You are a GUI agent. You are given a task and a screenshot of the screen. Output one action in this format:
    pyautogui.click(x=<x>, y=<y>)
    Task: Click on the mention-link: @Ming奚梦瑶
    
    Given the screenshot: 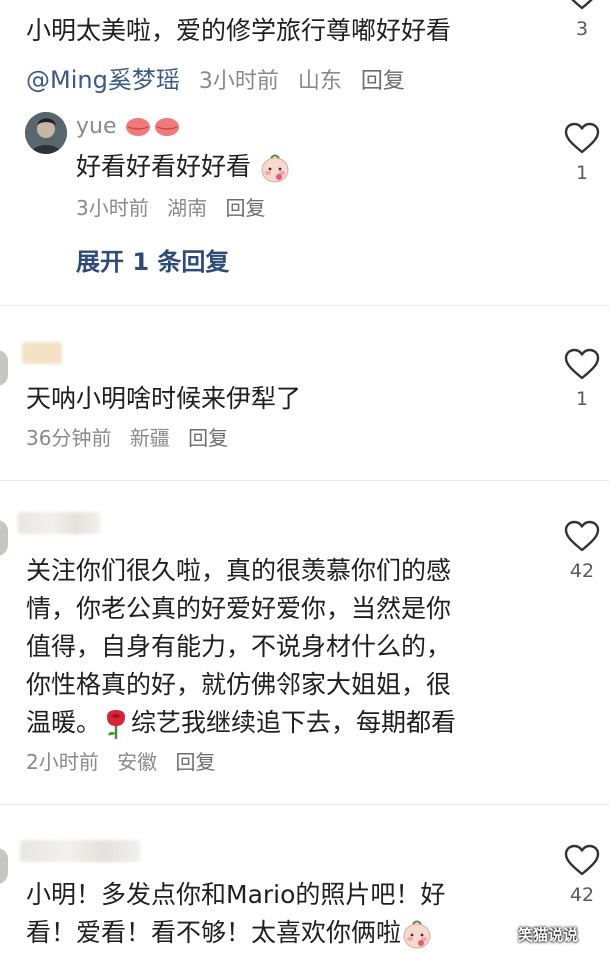 What is the action you would take?
    pyautogui.click(x=103, y=80)
    